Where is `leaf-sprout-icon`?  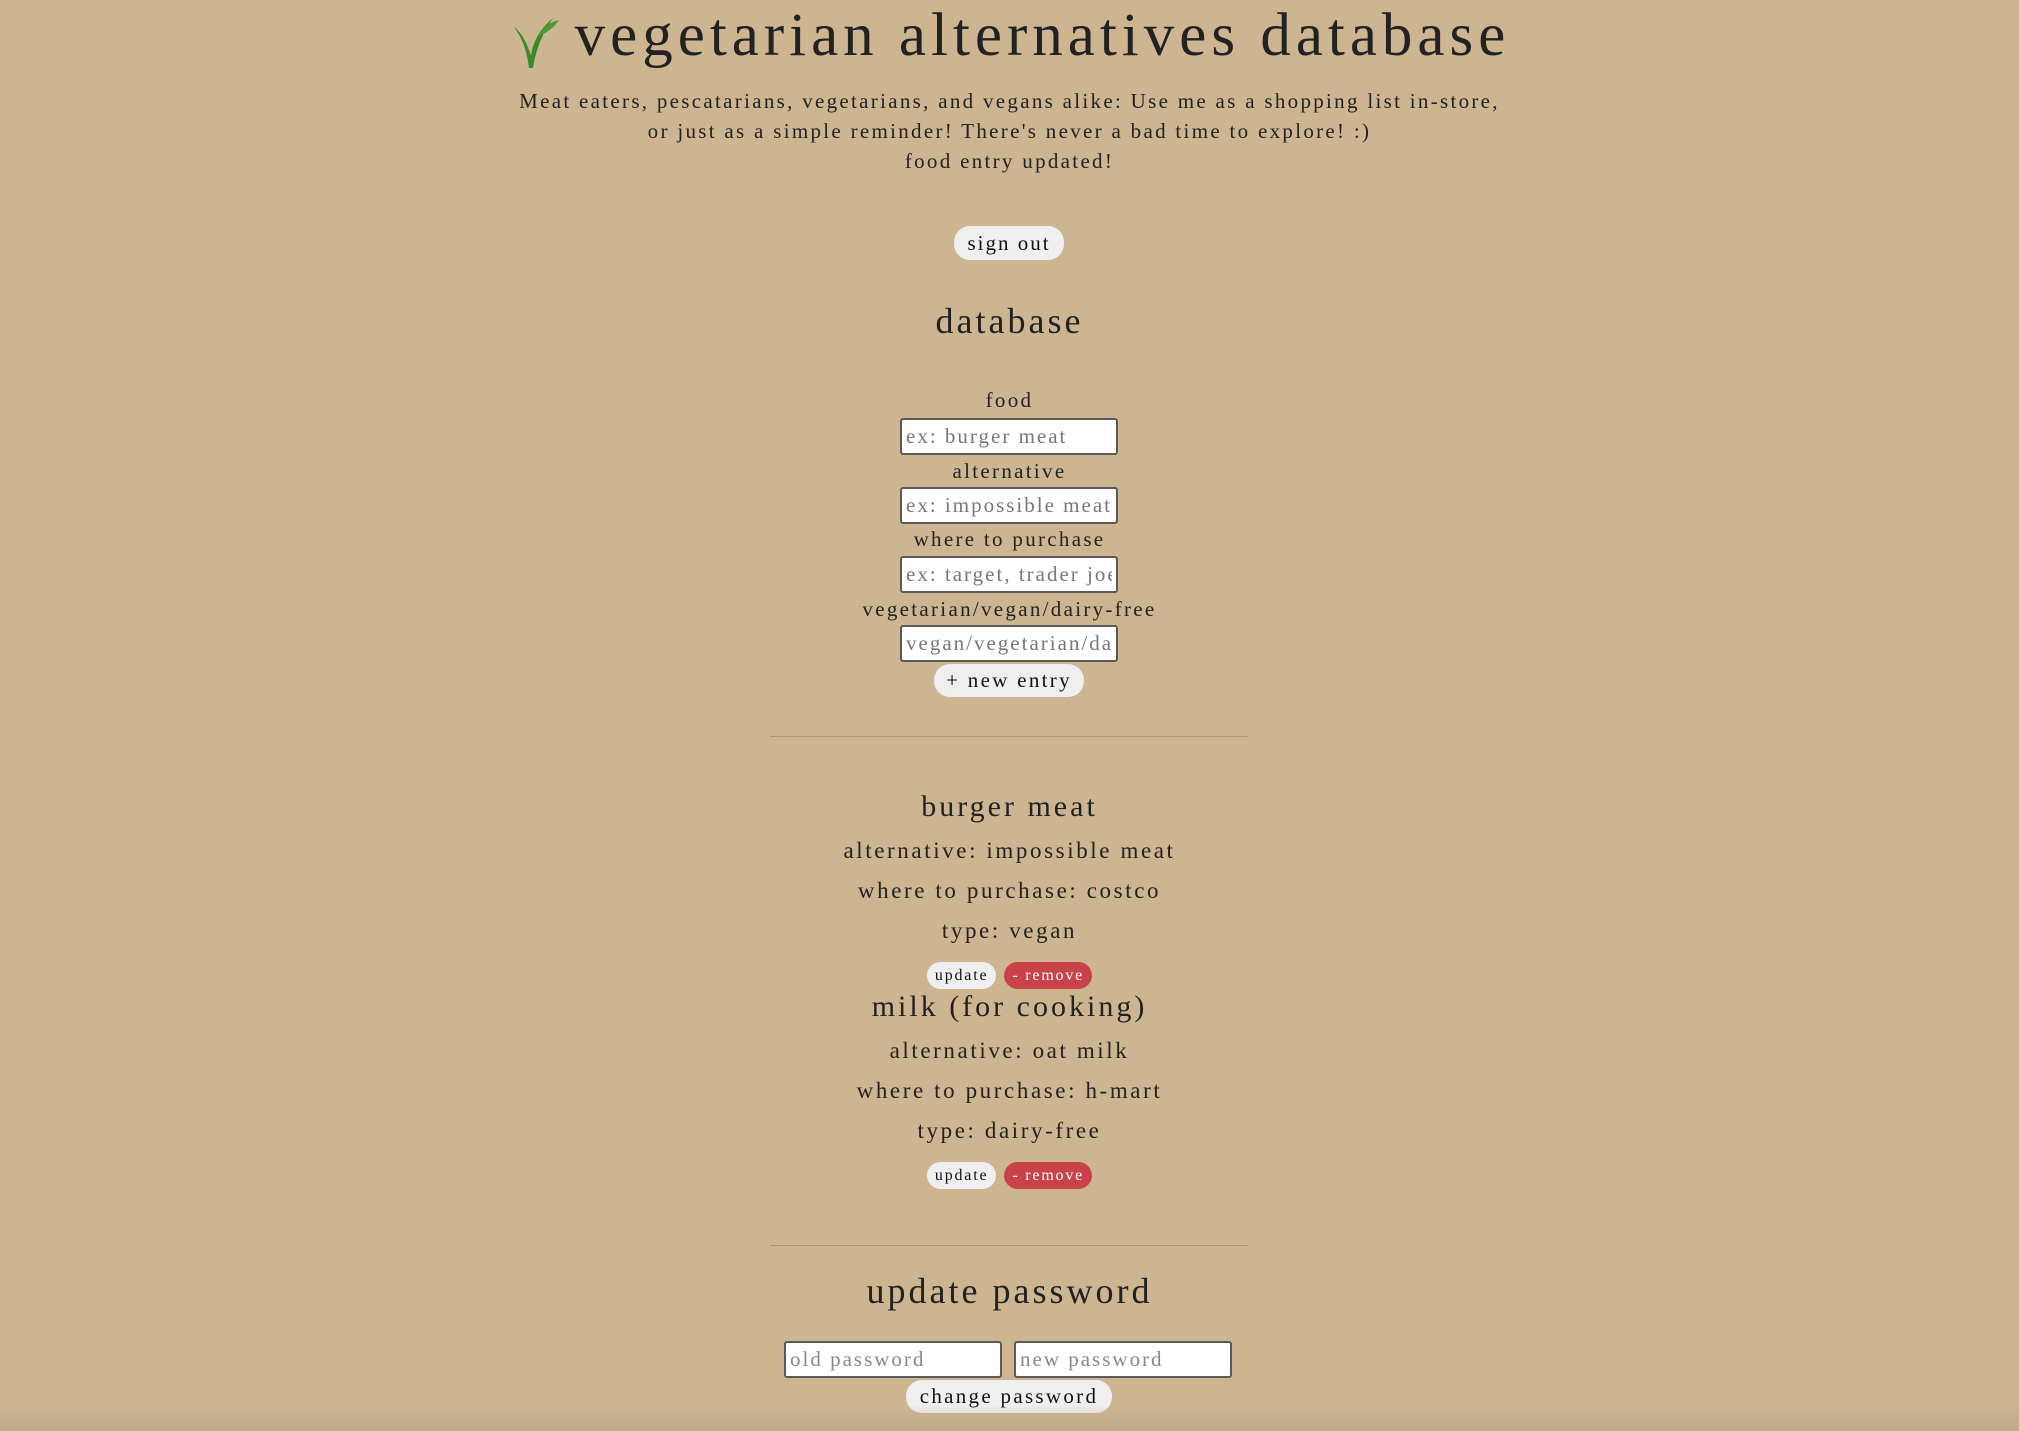
leaf-sprout-icon is located at coordinates (535, 41).